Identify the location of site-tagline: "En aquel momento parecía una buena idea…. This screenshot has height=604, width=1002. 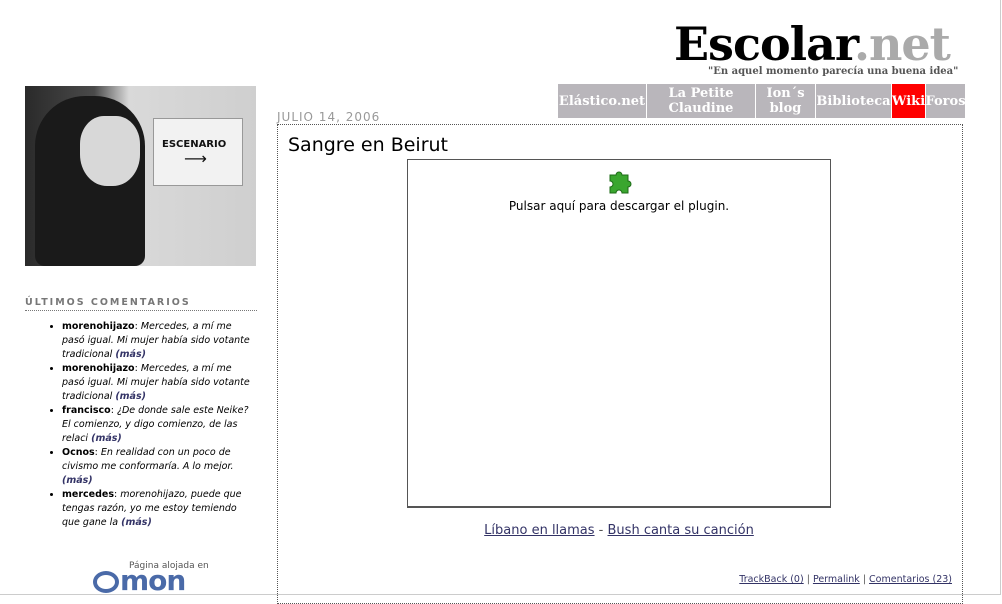
(833, 71).